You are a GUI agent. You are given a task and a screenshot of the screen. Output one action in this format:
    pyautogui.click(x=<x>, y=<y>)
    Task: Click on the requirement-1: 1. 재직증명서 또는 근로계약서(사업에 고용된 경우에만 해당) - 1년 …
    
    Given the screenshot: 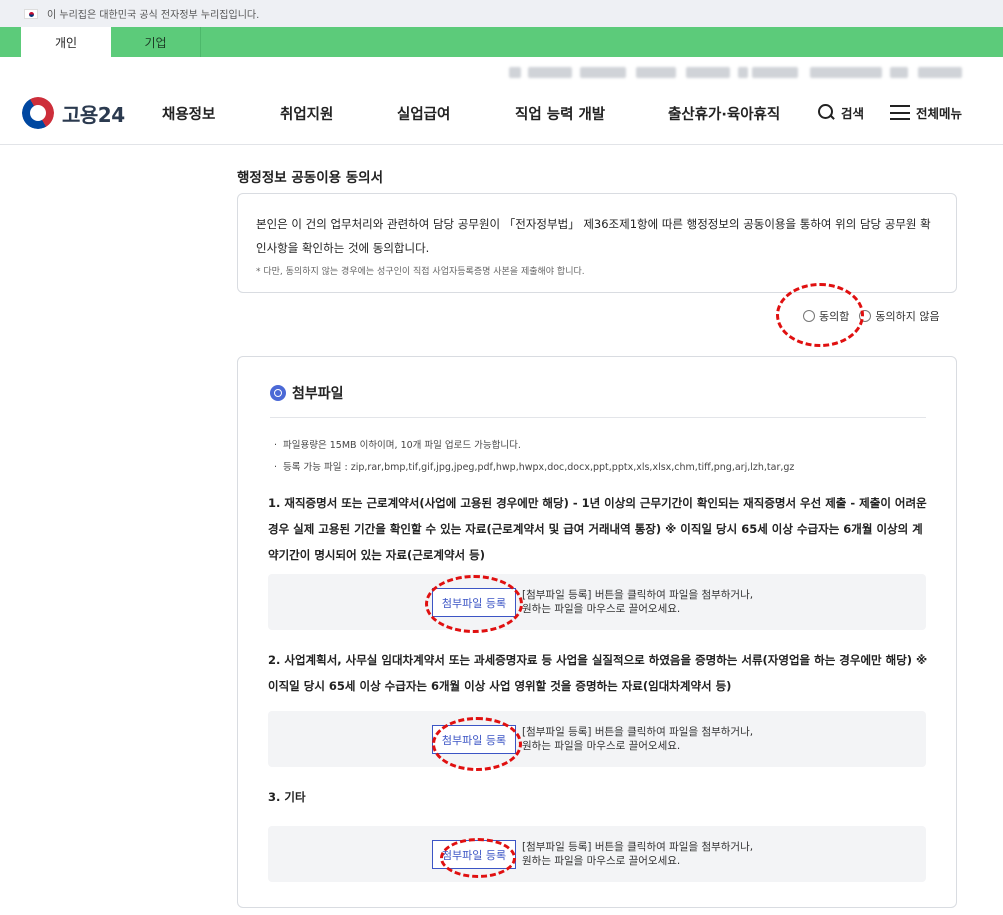 What is the action you would take?
    pyautogui.click(x=597, y=529)
    